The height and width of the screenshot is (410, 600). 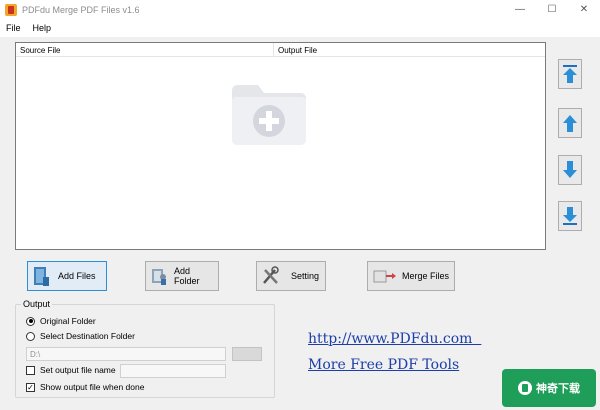 What do you see at coordinates (520, 9) in the screenshot?
I see `minimize-button: —` at bounding box center [520, 9].